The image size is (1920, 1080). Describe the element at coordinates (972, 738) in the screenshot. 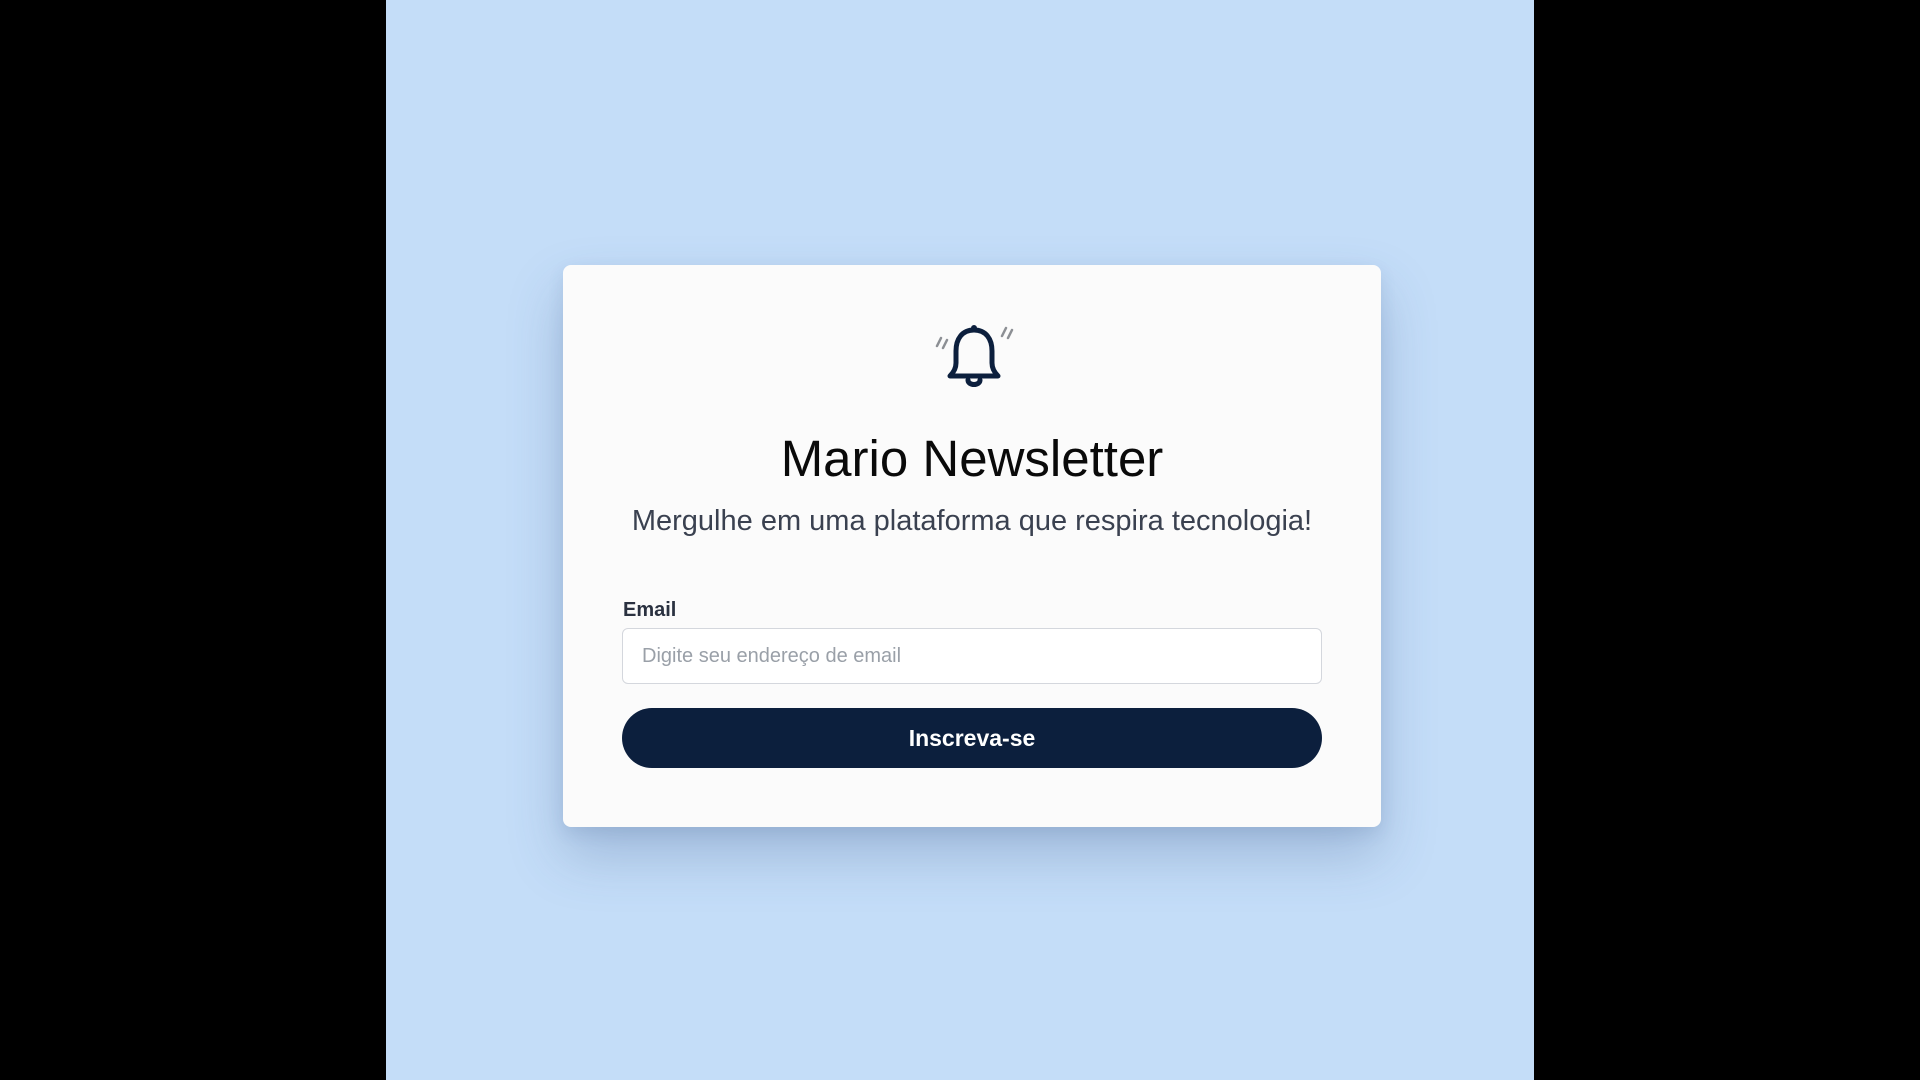

I see `subscribe-button: Inscreva-se` at that location.